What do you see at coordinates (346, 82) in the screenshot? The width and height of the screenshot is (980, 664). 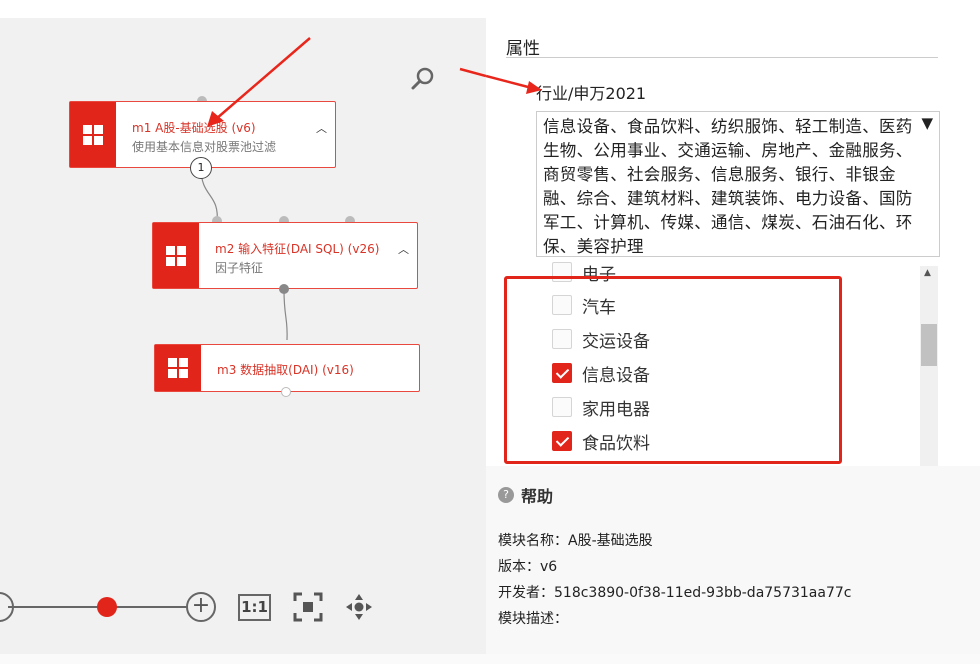 I see `annotation-layer` at bounding box center [346, 82].